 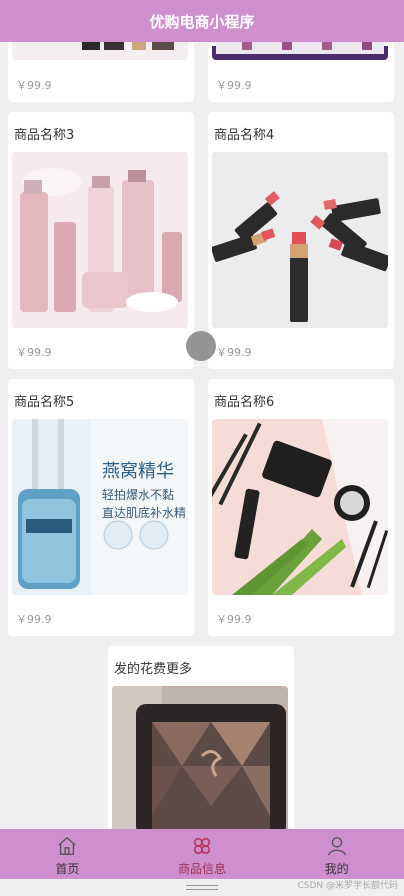 I want to click on product-name: 商品名称6, so click(x=244, y=402).